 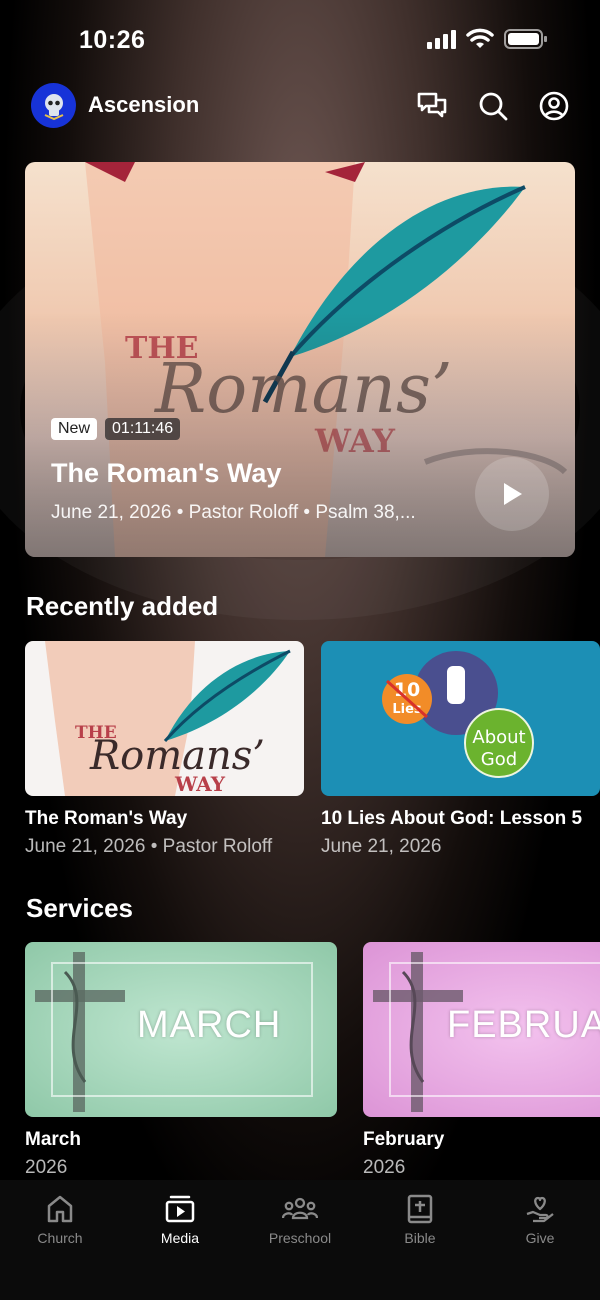 What do you see at coordinates (420, 1238) in the screenshot?
I see `nav-label: Bible` at bounding box center [420, 1238].